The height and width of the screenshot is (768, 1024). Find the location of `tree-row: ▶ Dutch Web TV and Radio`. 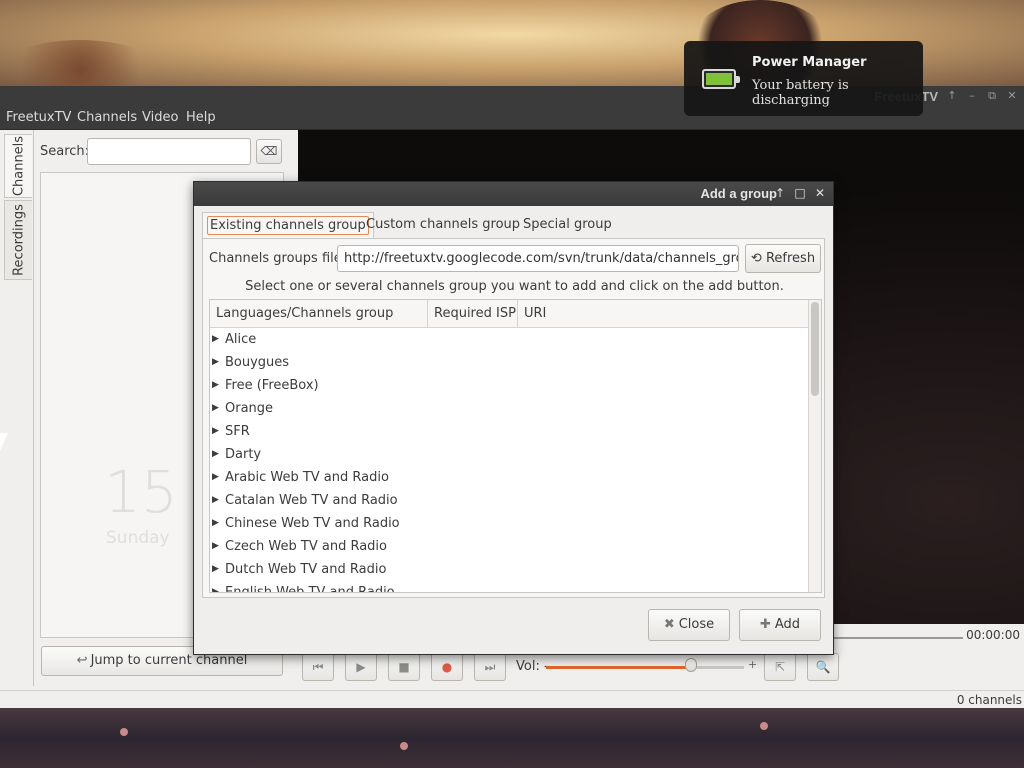

tree-row: ▶ Dutch Web TV and Radio is located at coordinates (509, 569).